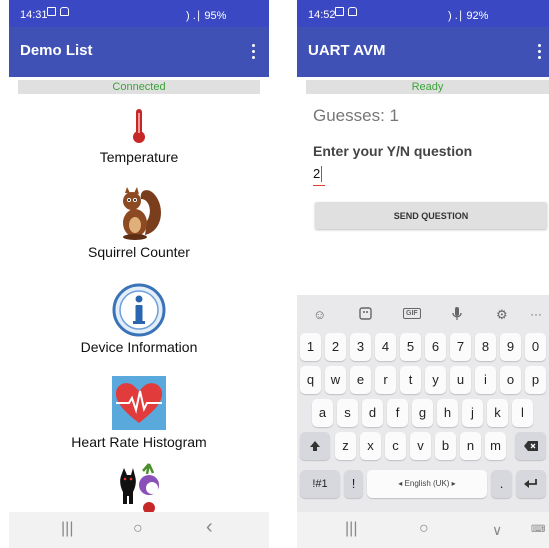  What do you see at coordinates (510, 380) in the screenshot?
I see `key-o: o` at bounding box center [510, 380].